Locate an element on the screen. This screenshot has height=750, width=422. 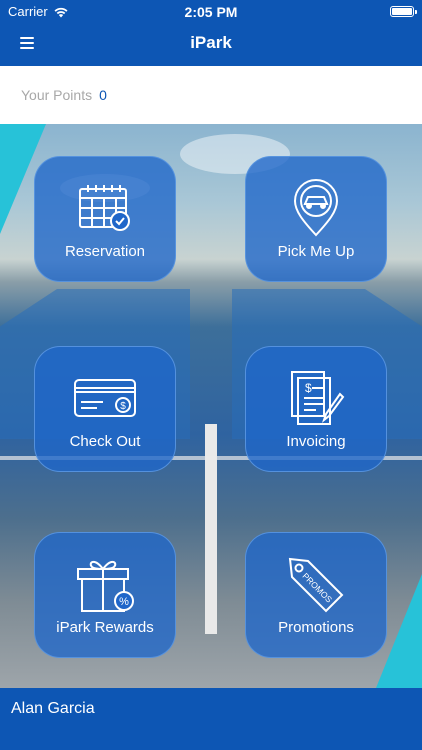
nav-bar: iPark is located at coordinates (211, 44).